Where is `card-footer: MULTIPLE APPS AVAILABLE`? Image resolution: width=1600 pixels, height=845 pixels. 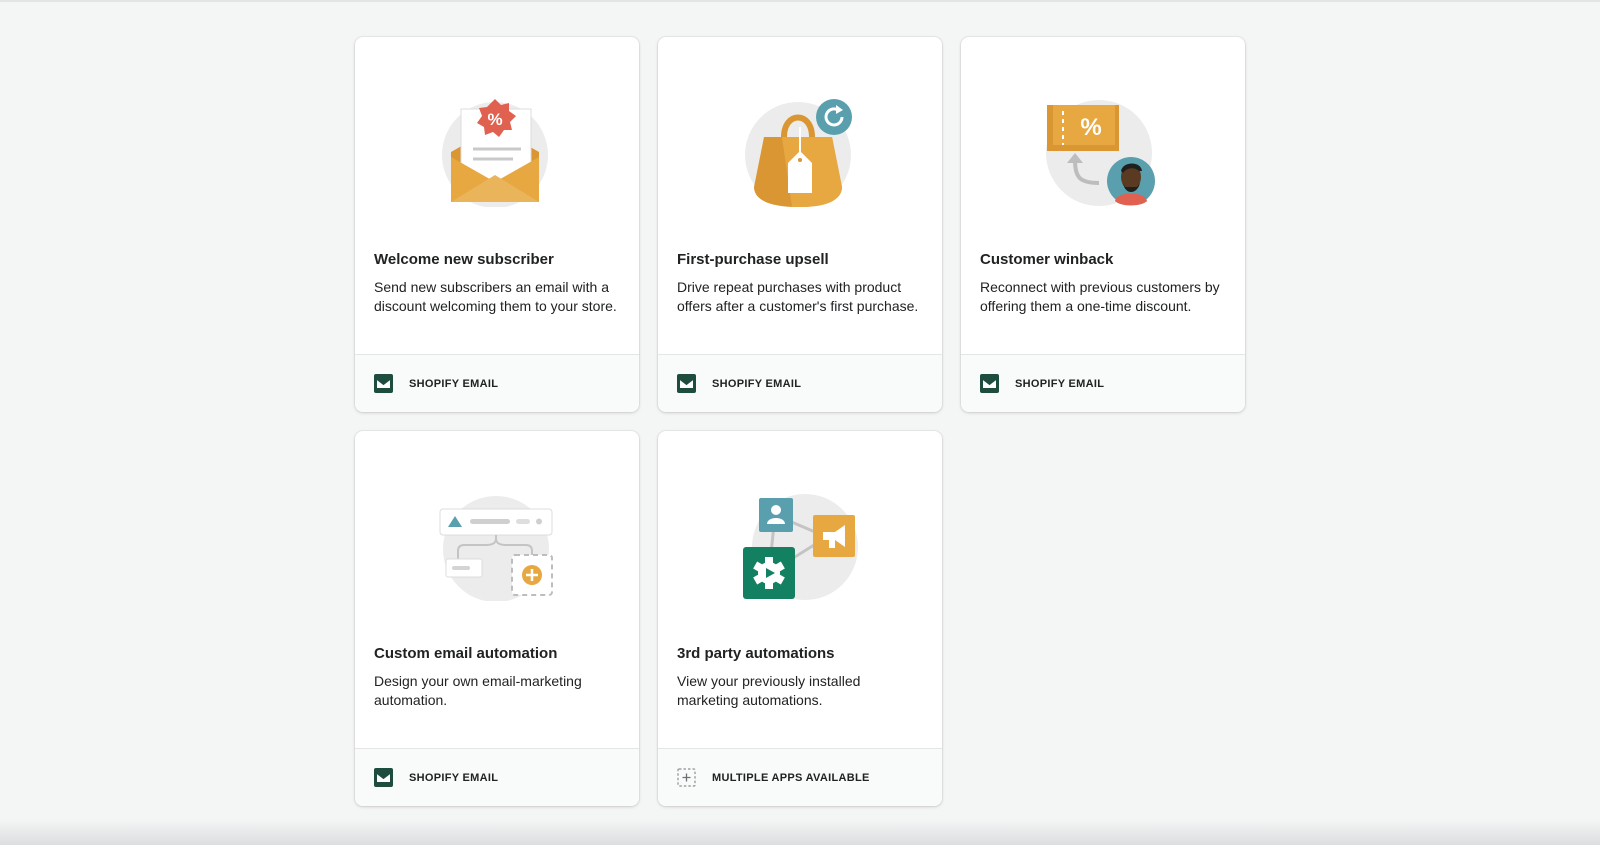
card-footer: MULTIPLE APPS AVAILABLE is located at coordinates (800, 777).